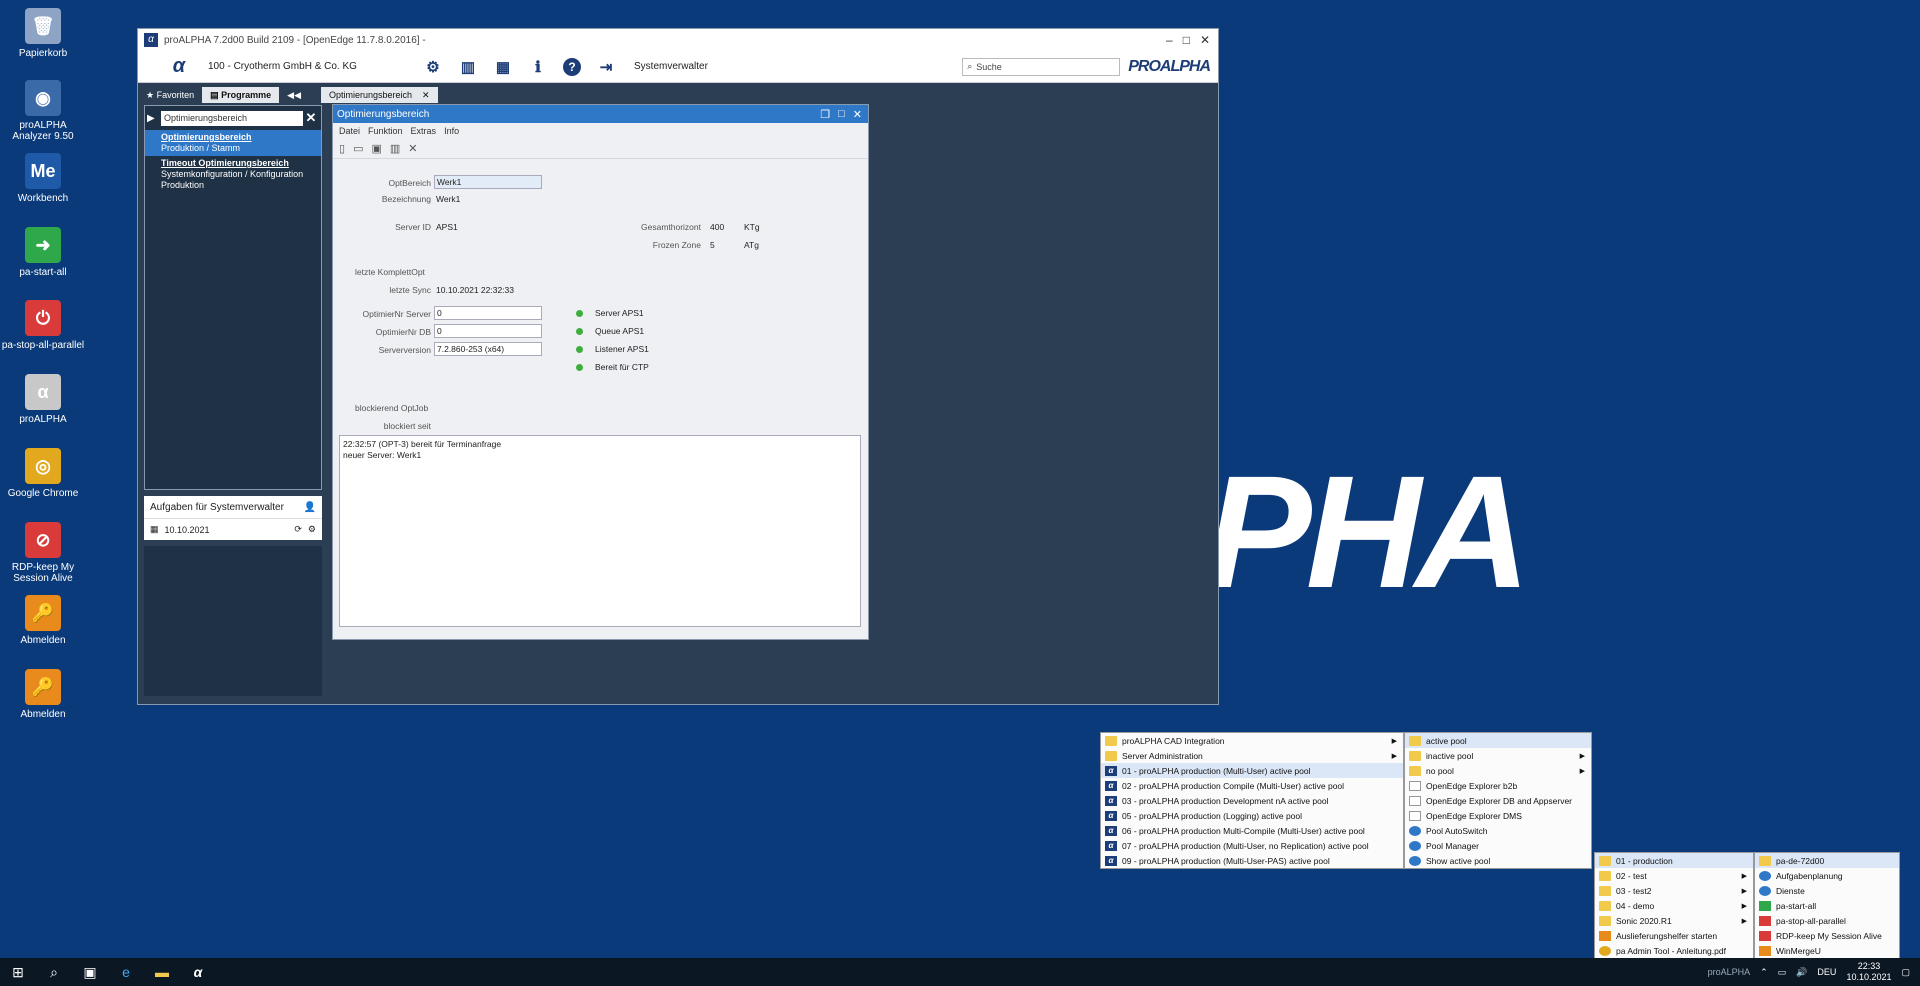 This screenshot has height=986, width=1920. What do you see at coordinates (170, 95) in the screenshot?
I see `tab-favorites: ★ Favoriten` at bounding box center [170, 95].